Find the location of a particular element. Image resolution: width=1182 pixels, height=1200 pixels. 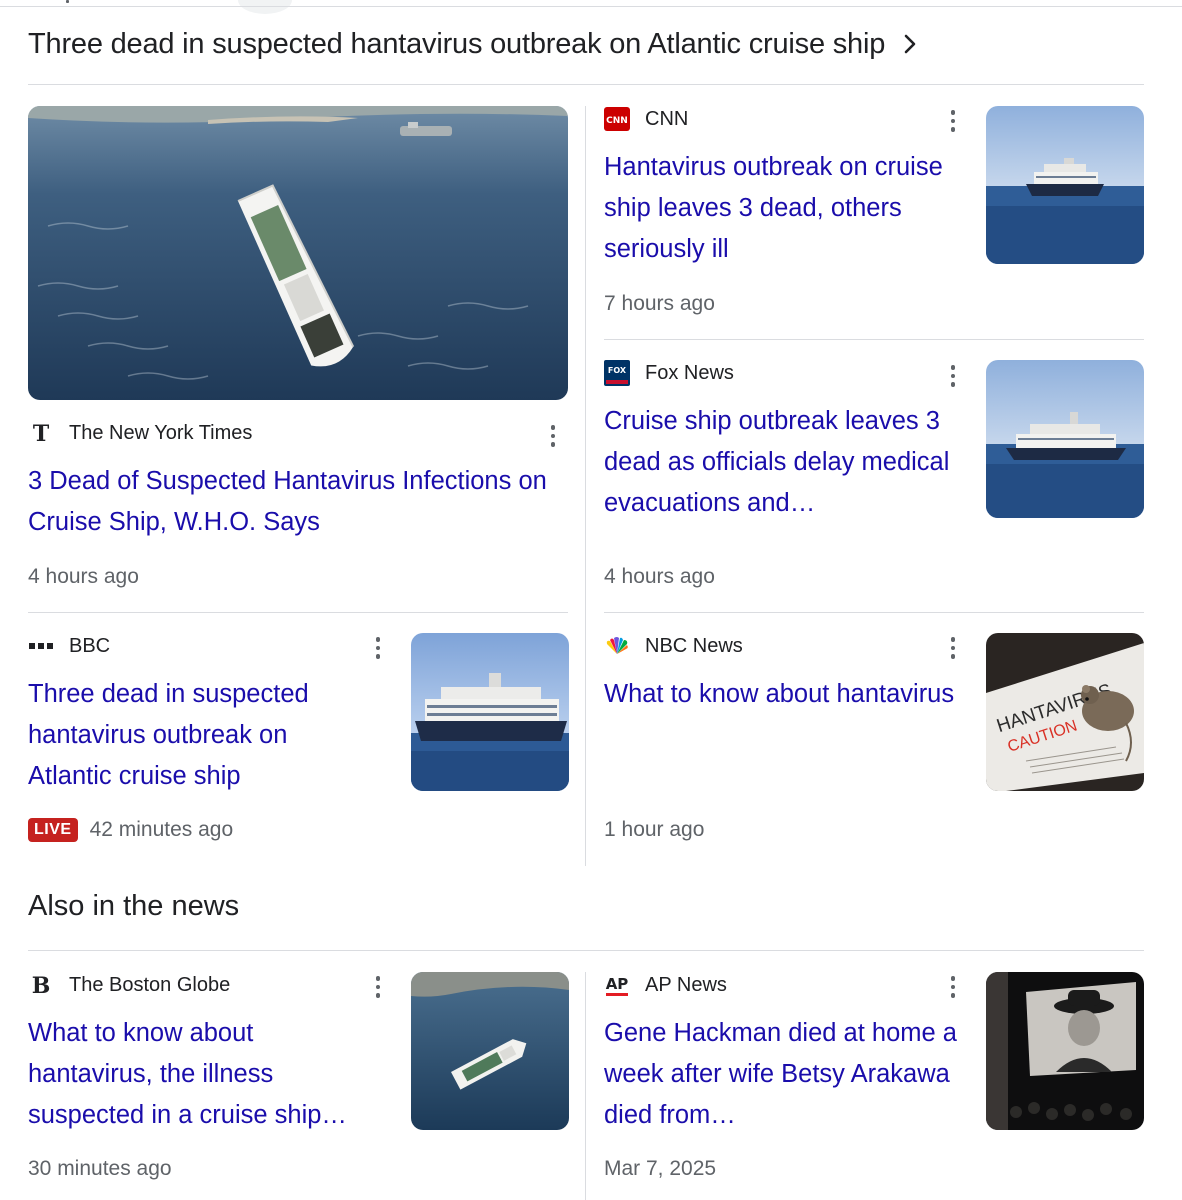

section-divider is located at coordinates (586, 950).